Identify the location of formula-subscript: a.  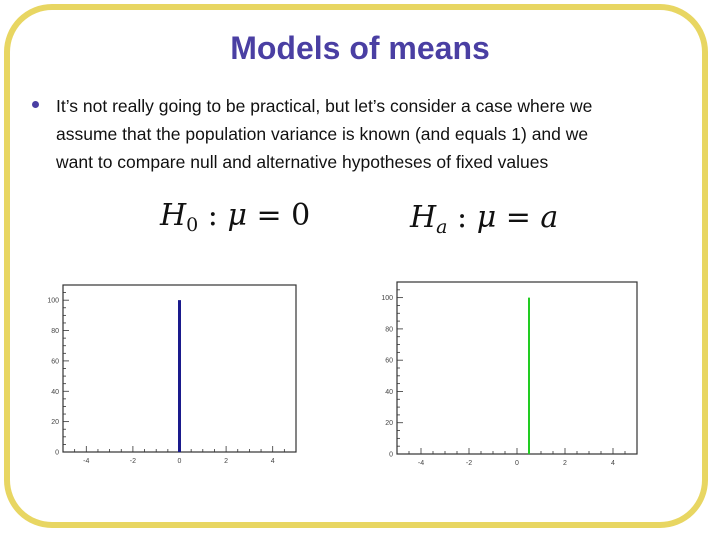
(442, 227).